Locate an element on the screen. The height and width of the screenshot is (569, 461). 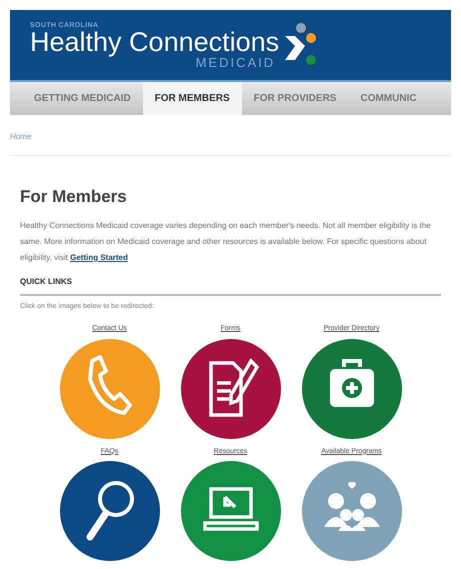
form-icon is located at coordinates (233, 387).